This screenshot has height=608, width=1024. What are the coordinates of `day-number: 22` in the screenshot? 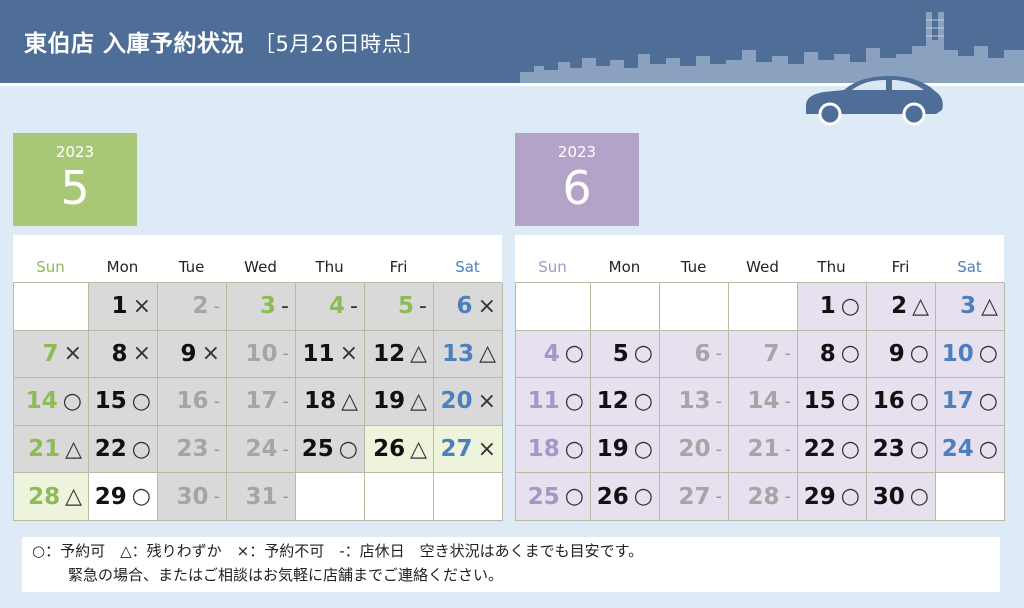 It's located at (819, 449).